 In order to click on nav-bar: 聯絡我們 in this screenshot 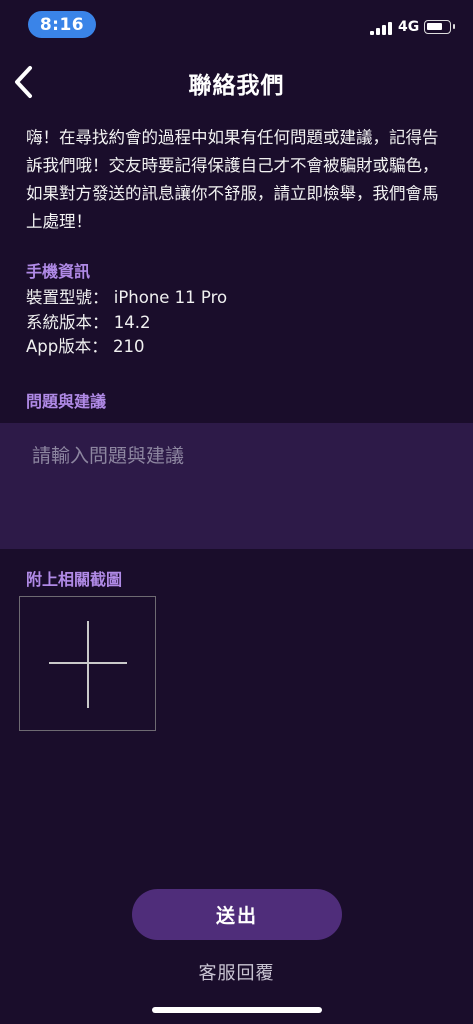, I will do `click(236, 81)`.